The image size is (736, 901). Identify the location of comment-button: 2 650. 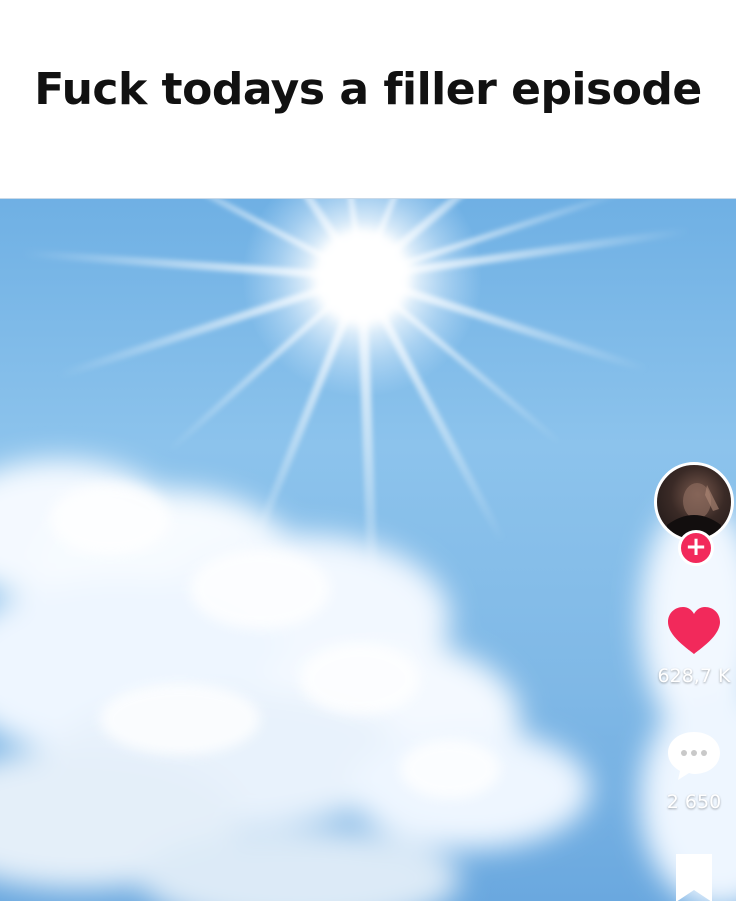
(694, 771).